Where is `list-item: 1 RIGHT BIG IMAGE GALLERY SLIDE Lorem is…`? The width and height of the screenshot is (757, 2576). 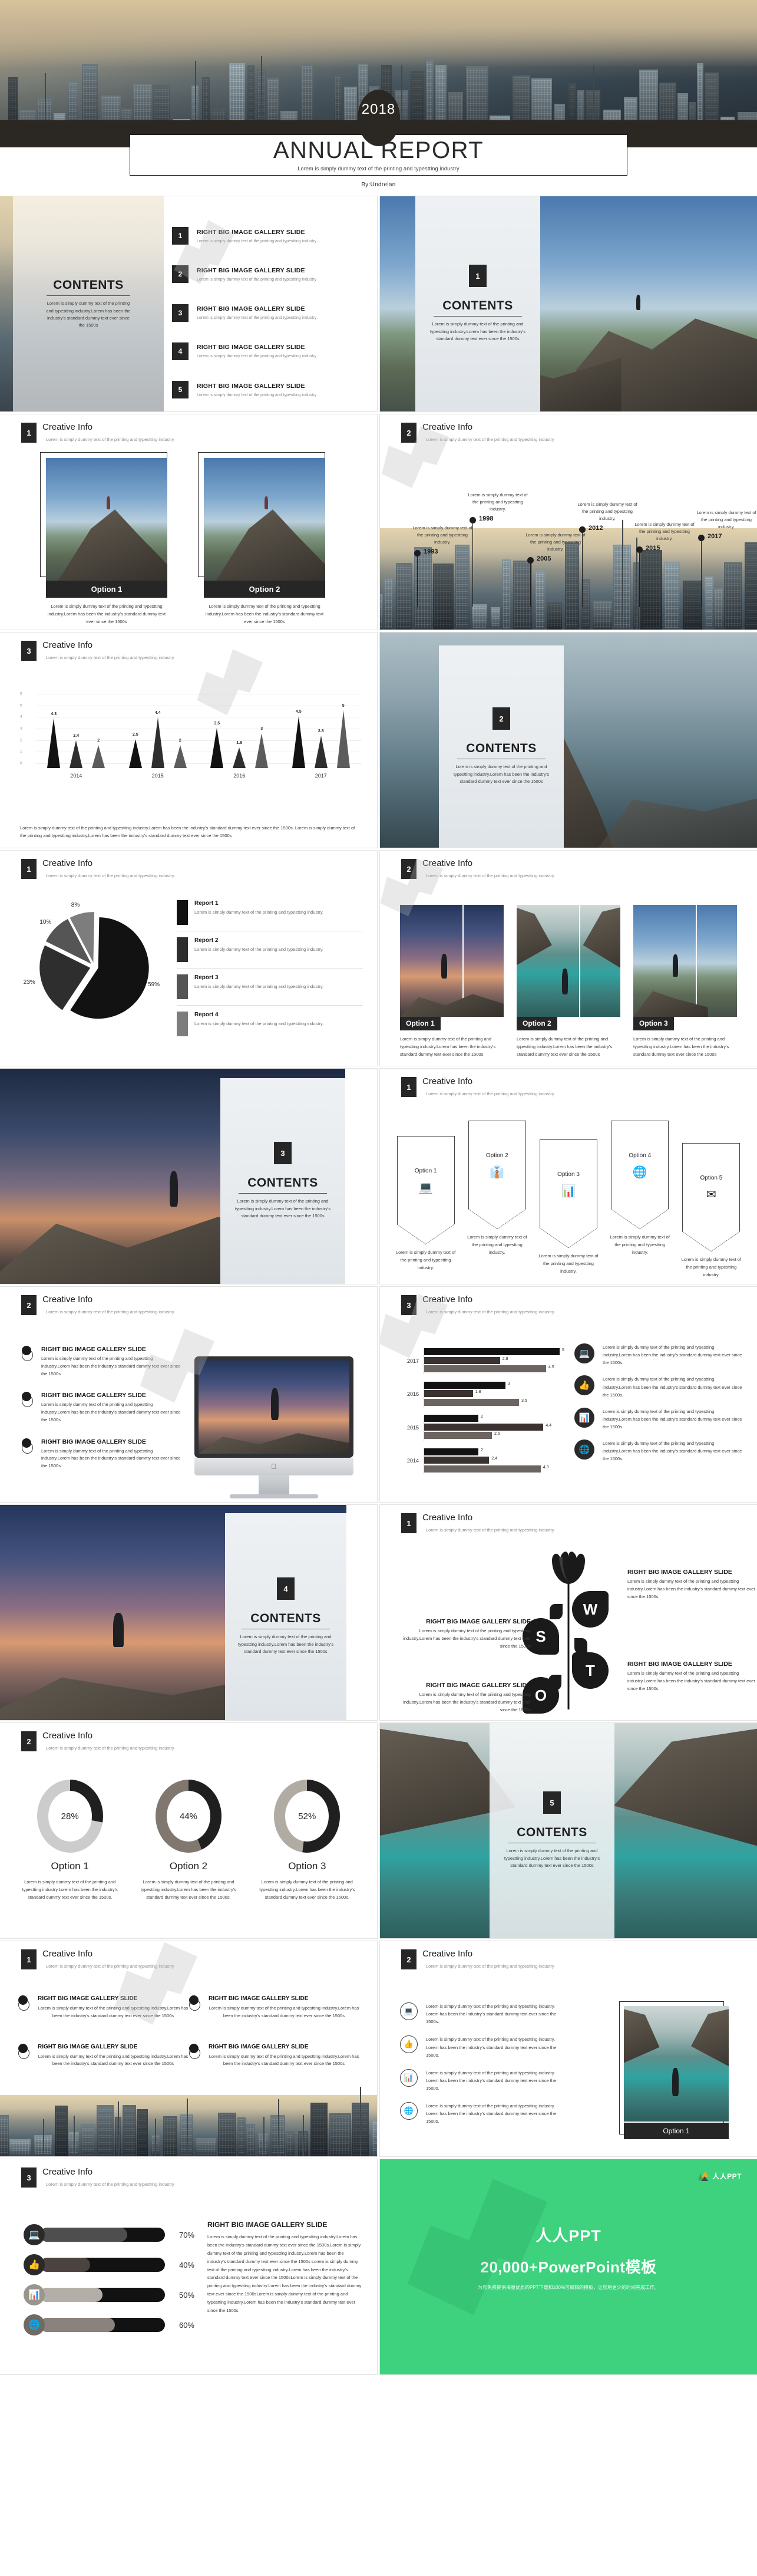 list-item: 1 RIGHT BIG IMAGE GALLERY SLIDE Lorem is… is located at coordinates (270, 236).